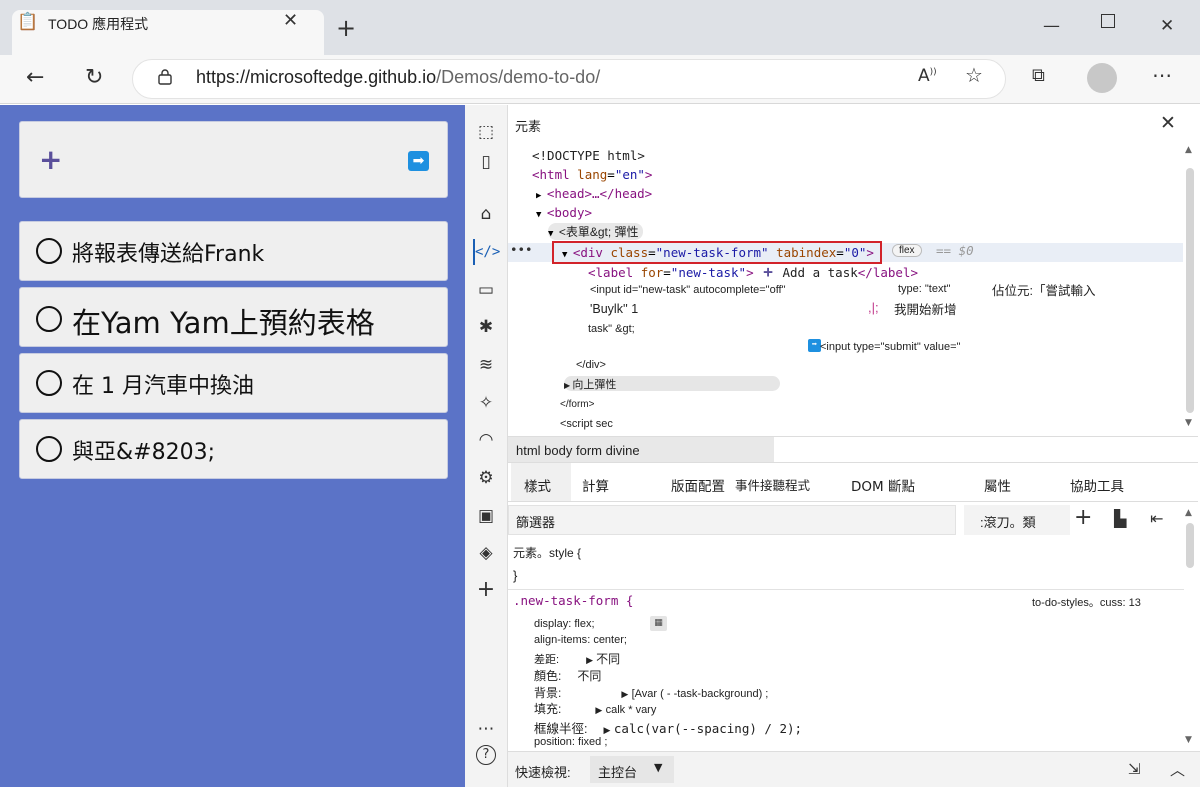 The height and width of the screenshot is (787, 1200). Describe the element at coordinates (233, 383) in the screenshot. I see `task-item: 在 1 月汽車中換油` at that location.